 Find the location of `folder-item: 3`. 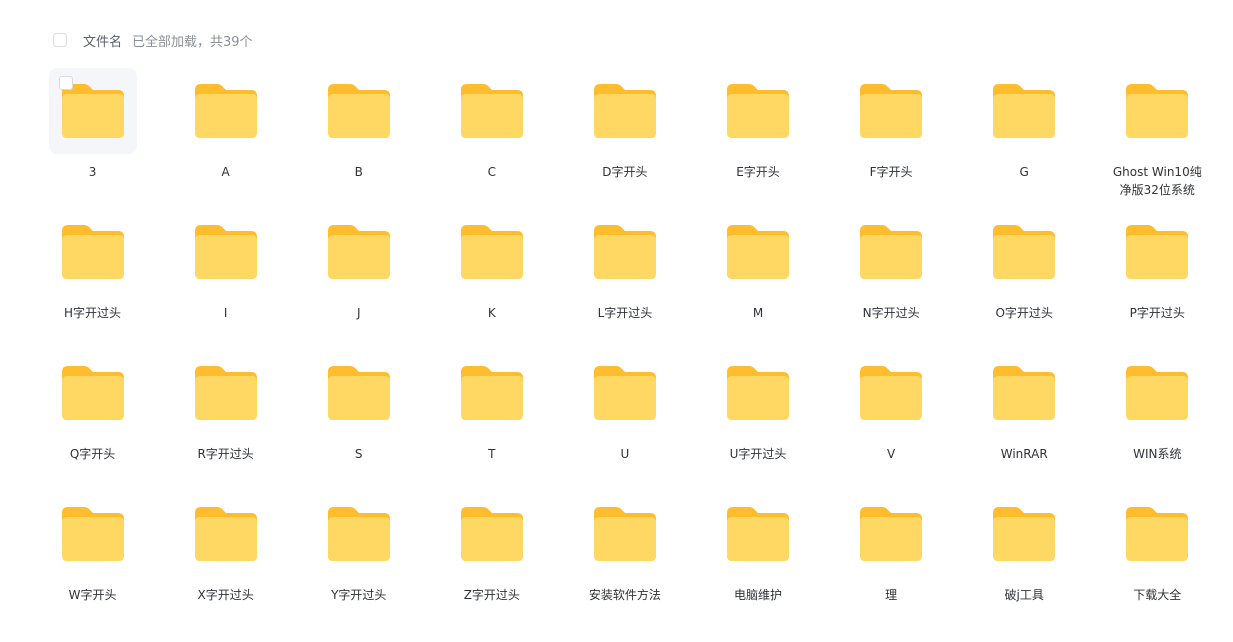

folder-item: 3 is located at coordinates (92, 138).